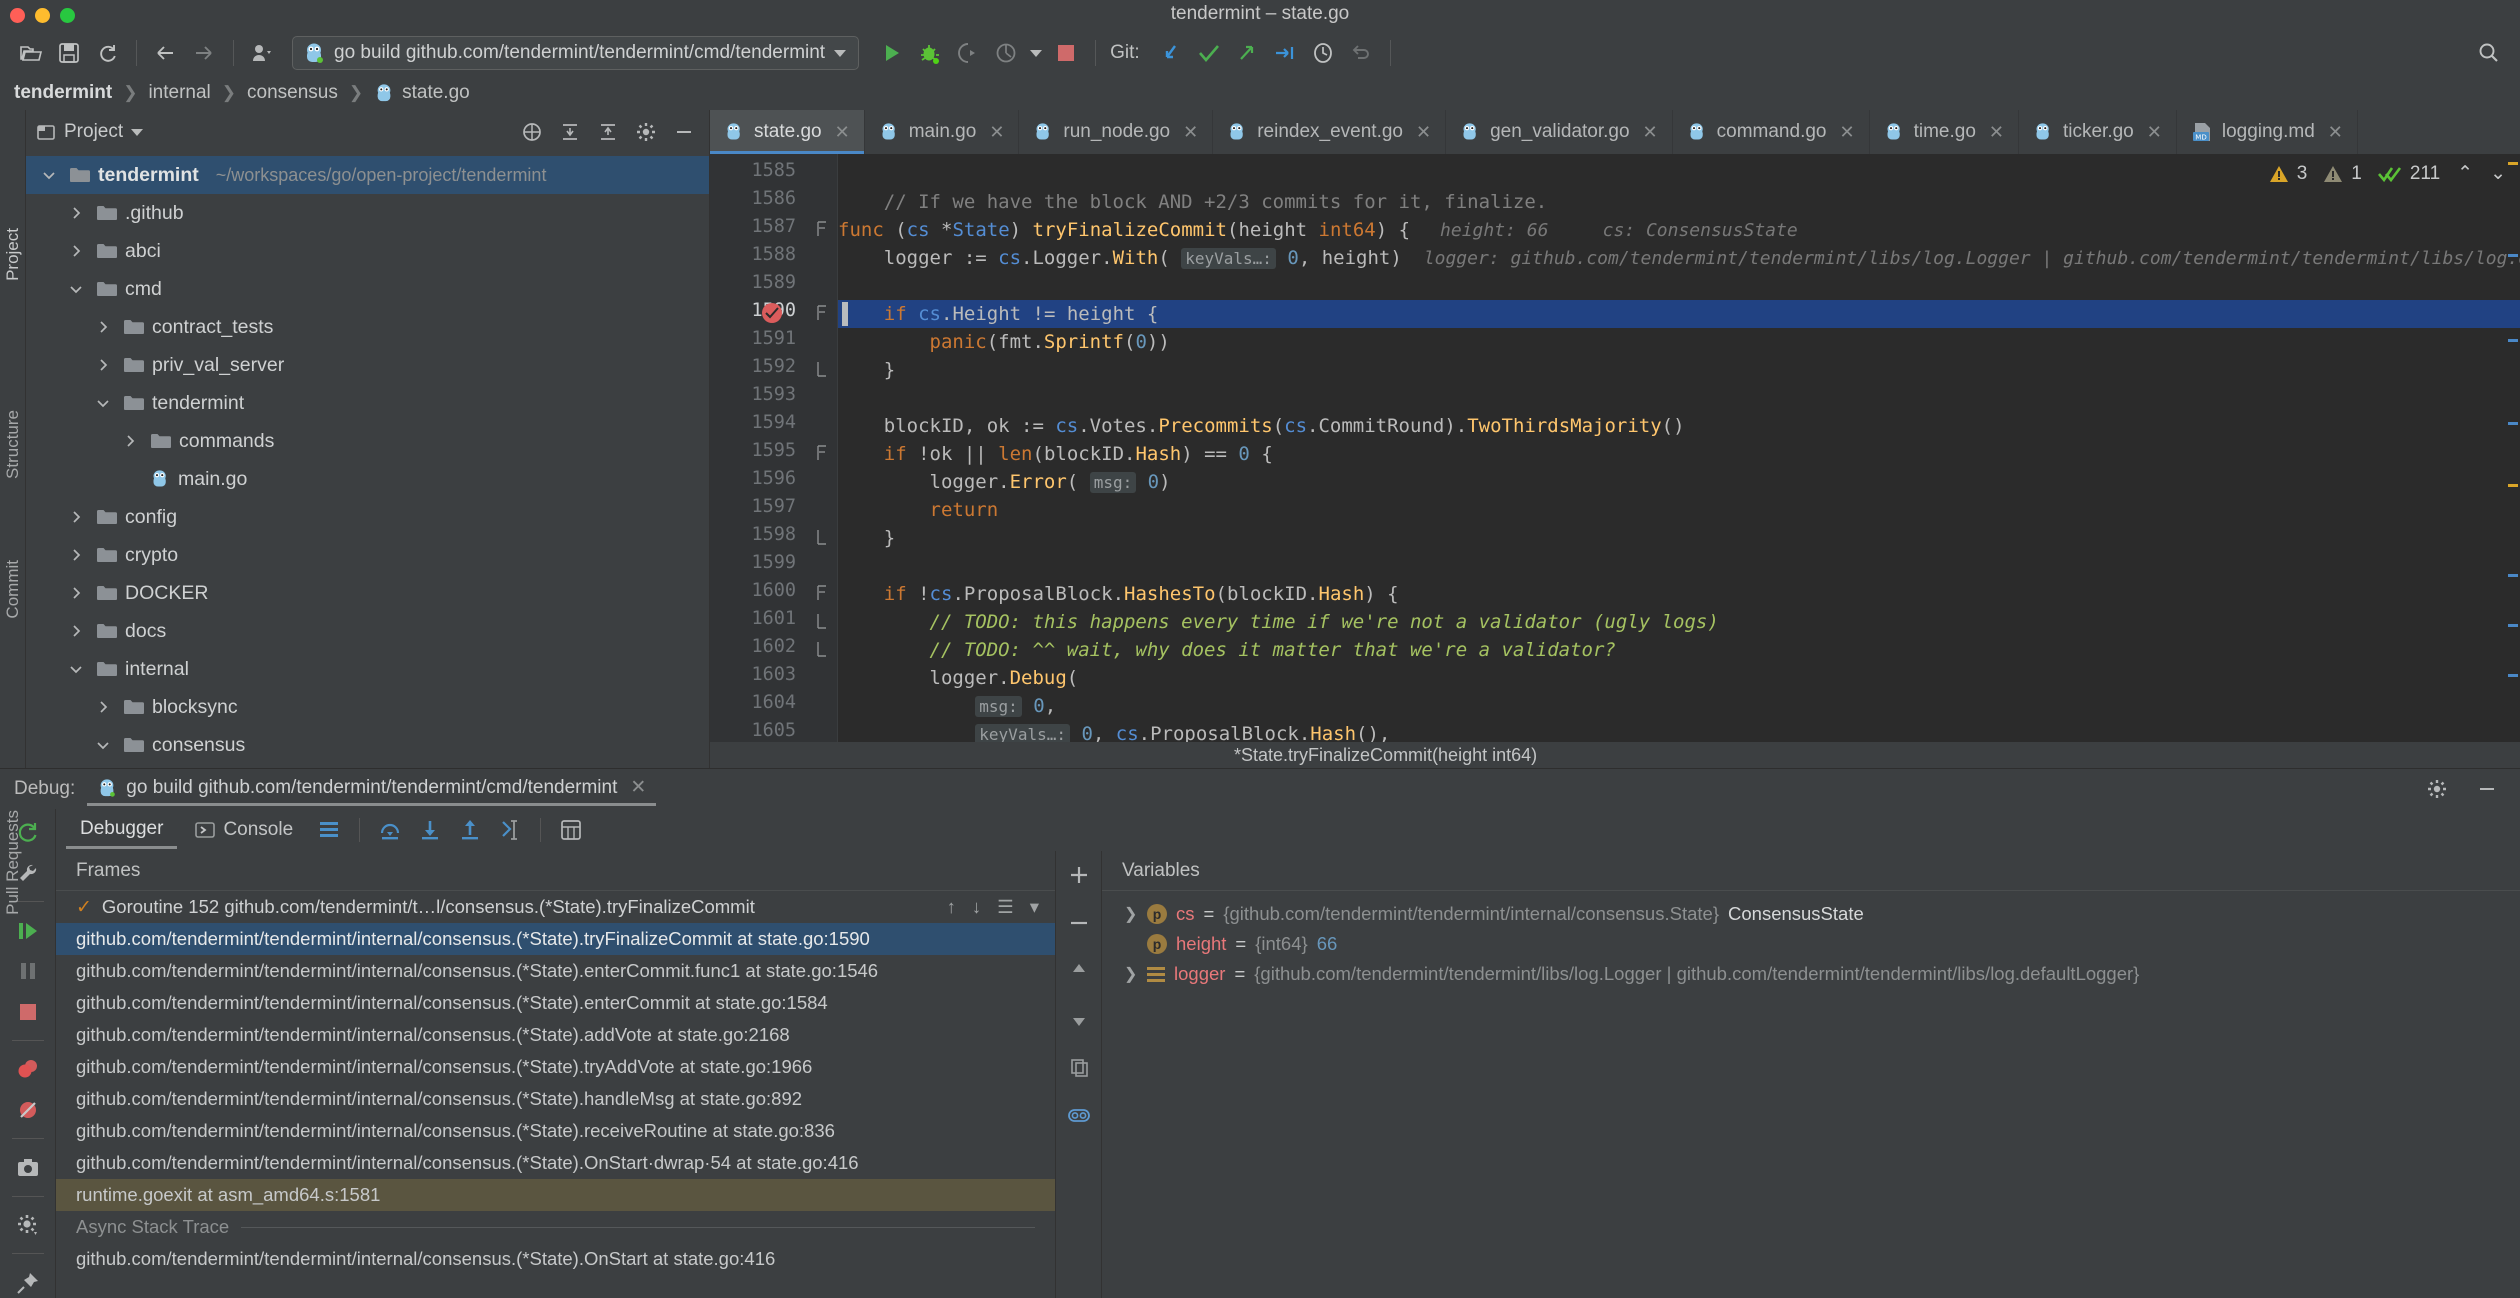 The width and height of the screenshot is (2520, 1298). I want to click on coverage-button, so click(968, 53).